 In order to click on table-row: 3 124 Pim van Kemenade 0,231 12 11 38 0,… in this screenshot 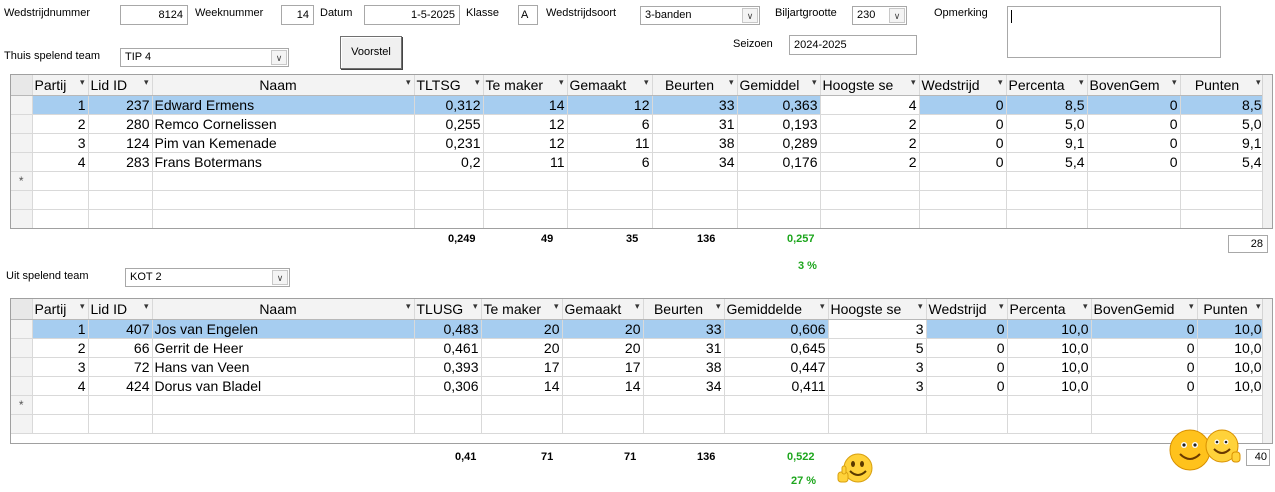, I will do `click(638, 143)`.